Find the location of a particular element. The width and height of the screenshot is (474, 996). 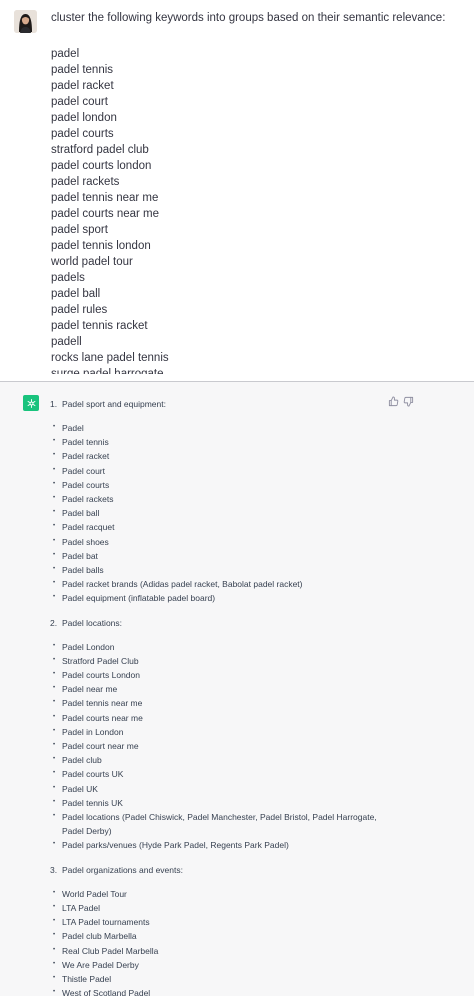

list-item: Padel in London is located at coordinates (220, 731).